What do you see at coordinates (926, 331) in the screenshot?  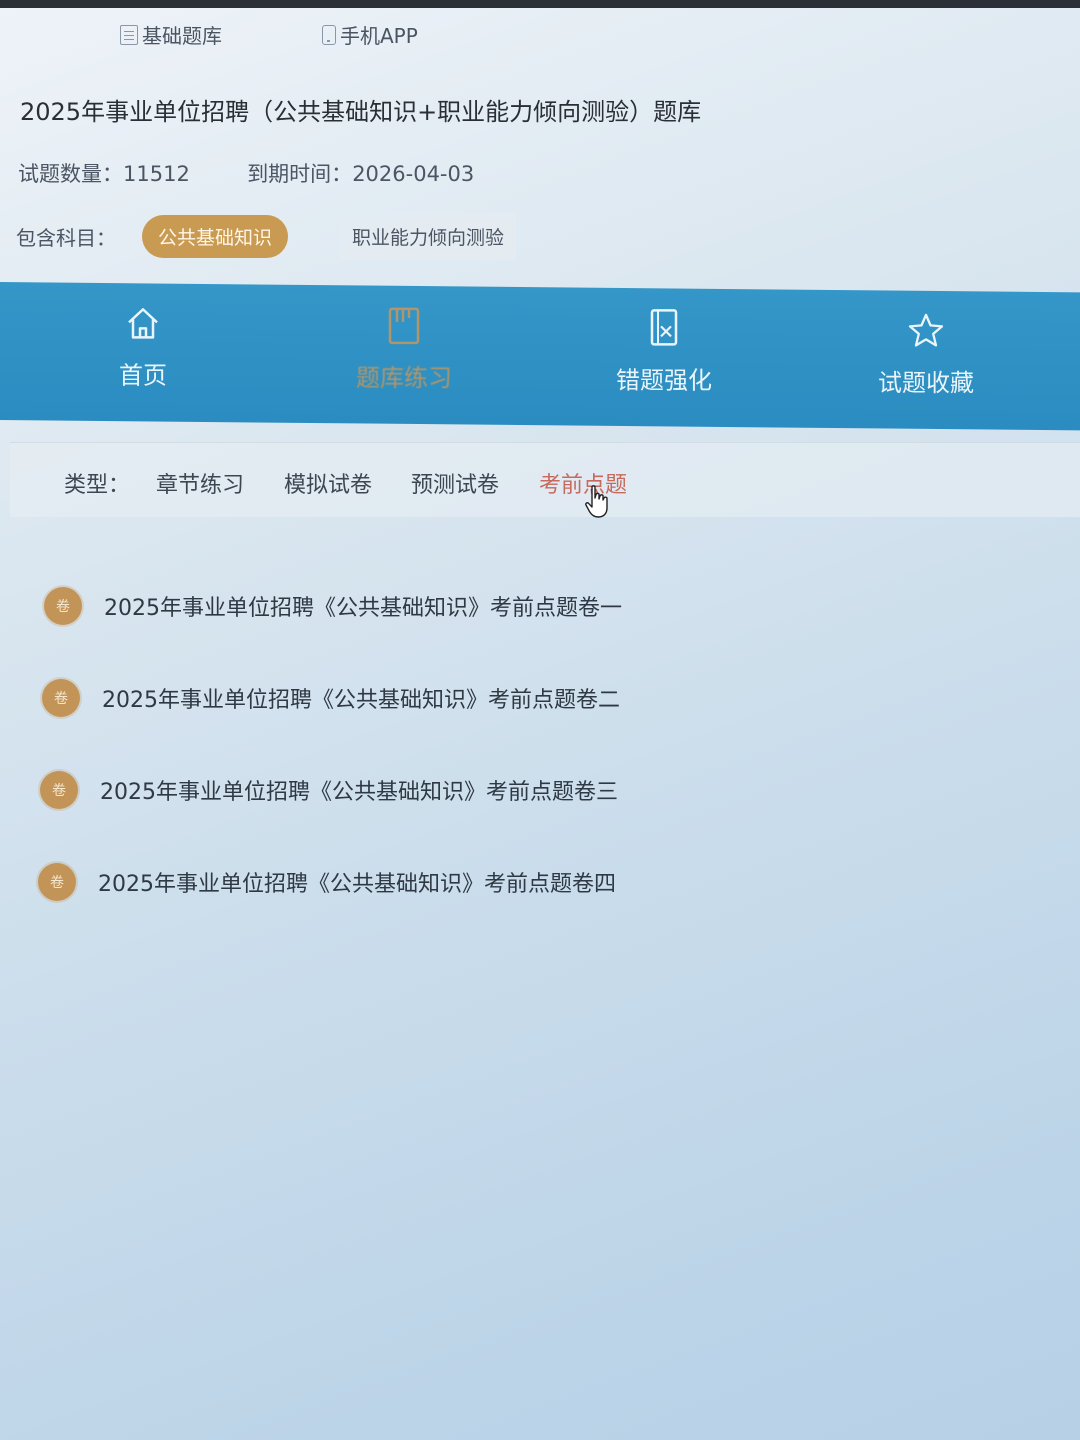 I see `star-icon` at bounding box center [926, 331].